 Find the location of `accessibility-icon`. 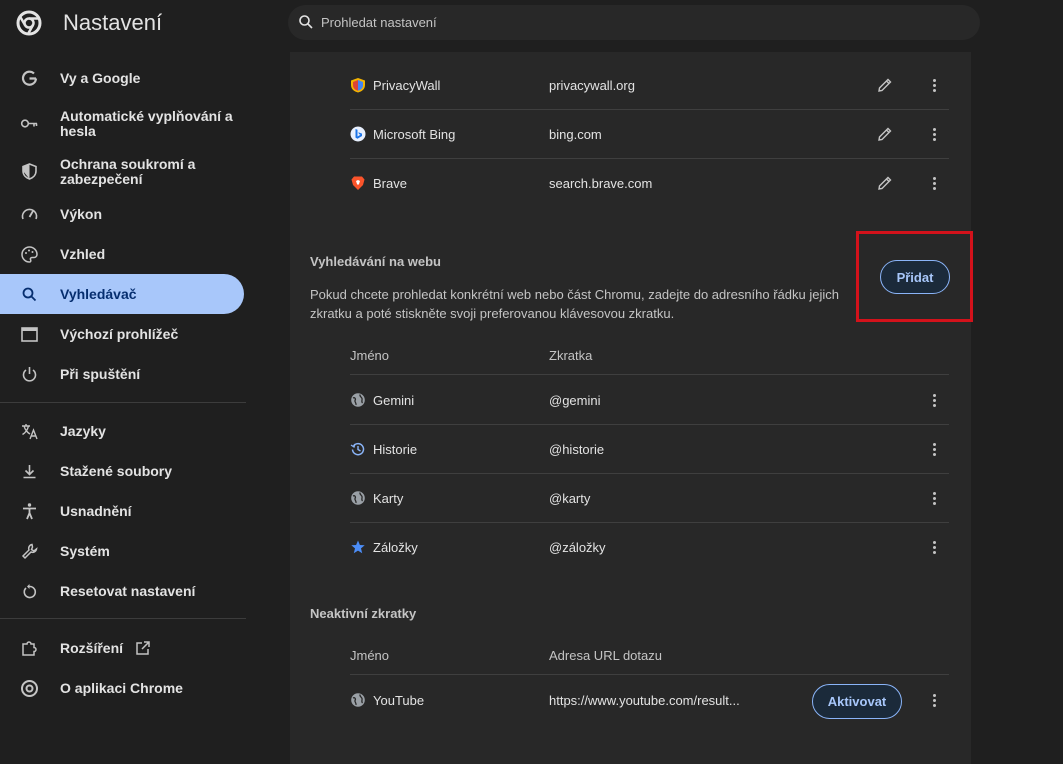

accessibility-icon is located at coordinates (29, 511).